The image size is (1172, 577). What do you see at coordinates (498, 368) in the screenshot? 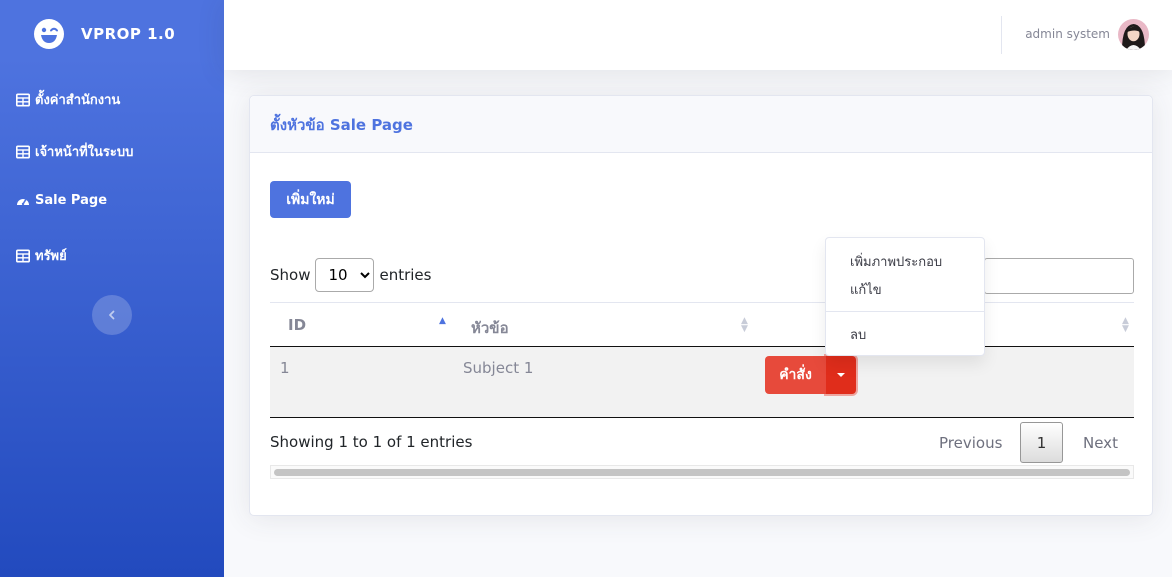
I see `cell-subject: Subject 1` at bounding box center [498, 368].